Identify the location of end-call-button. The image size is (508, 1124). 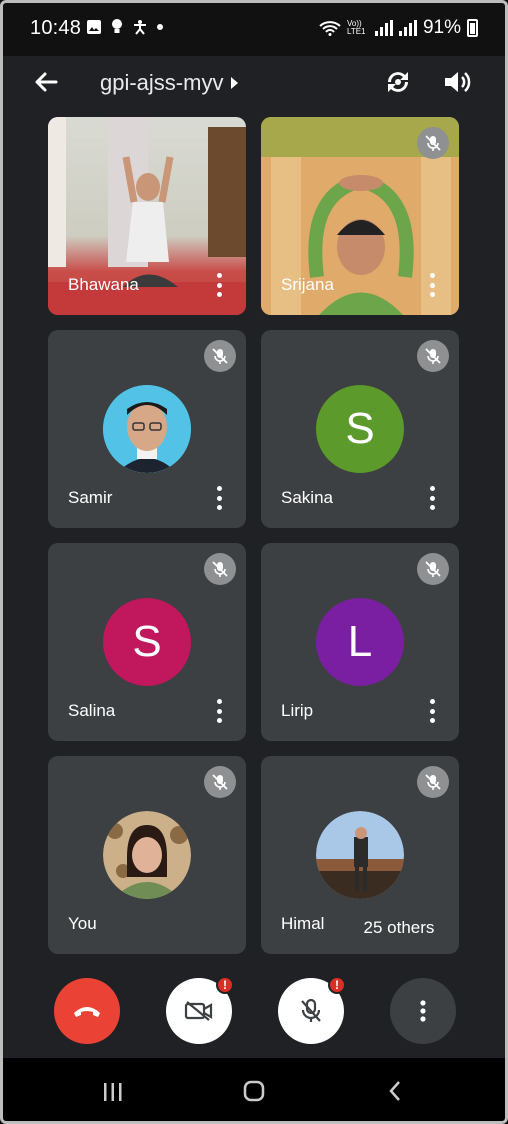
(87, 1011).